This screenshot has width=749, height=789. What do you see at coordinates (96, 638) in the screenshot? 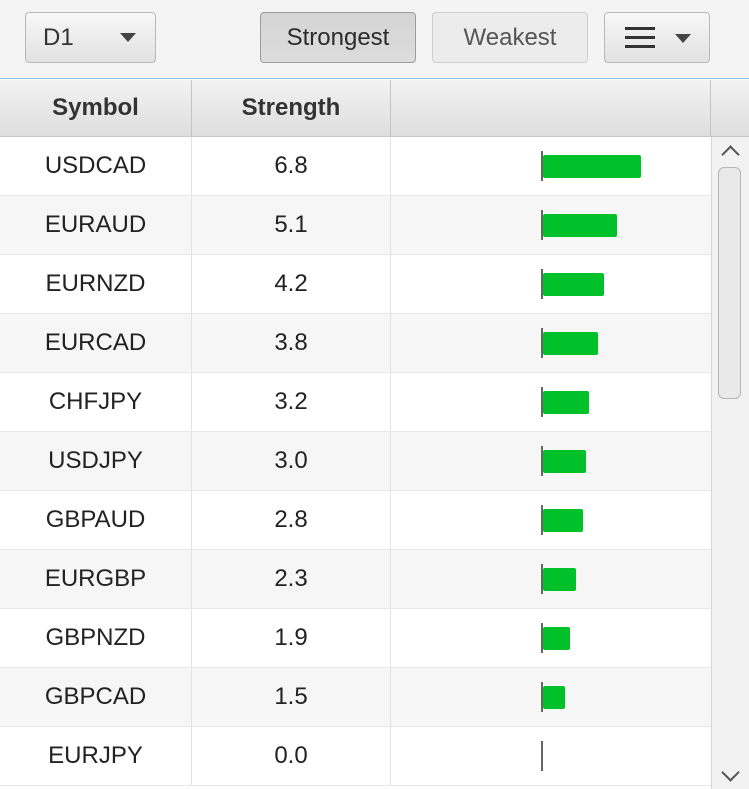
I see `symbol-cell: GBPNZD` at bounding box center [96, 638].